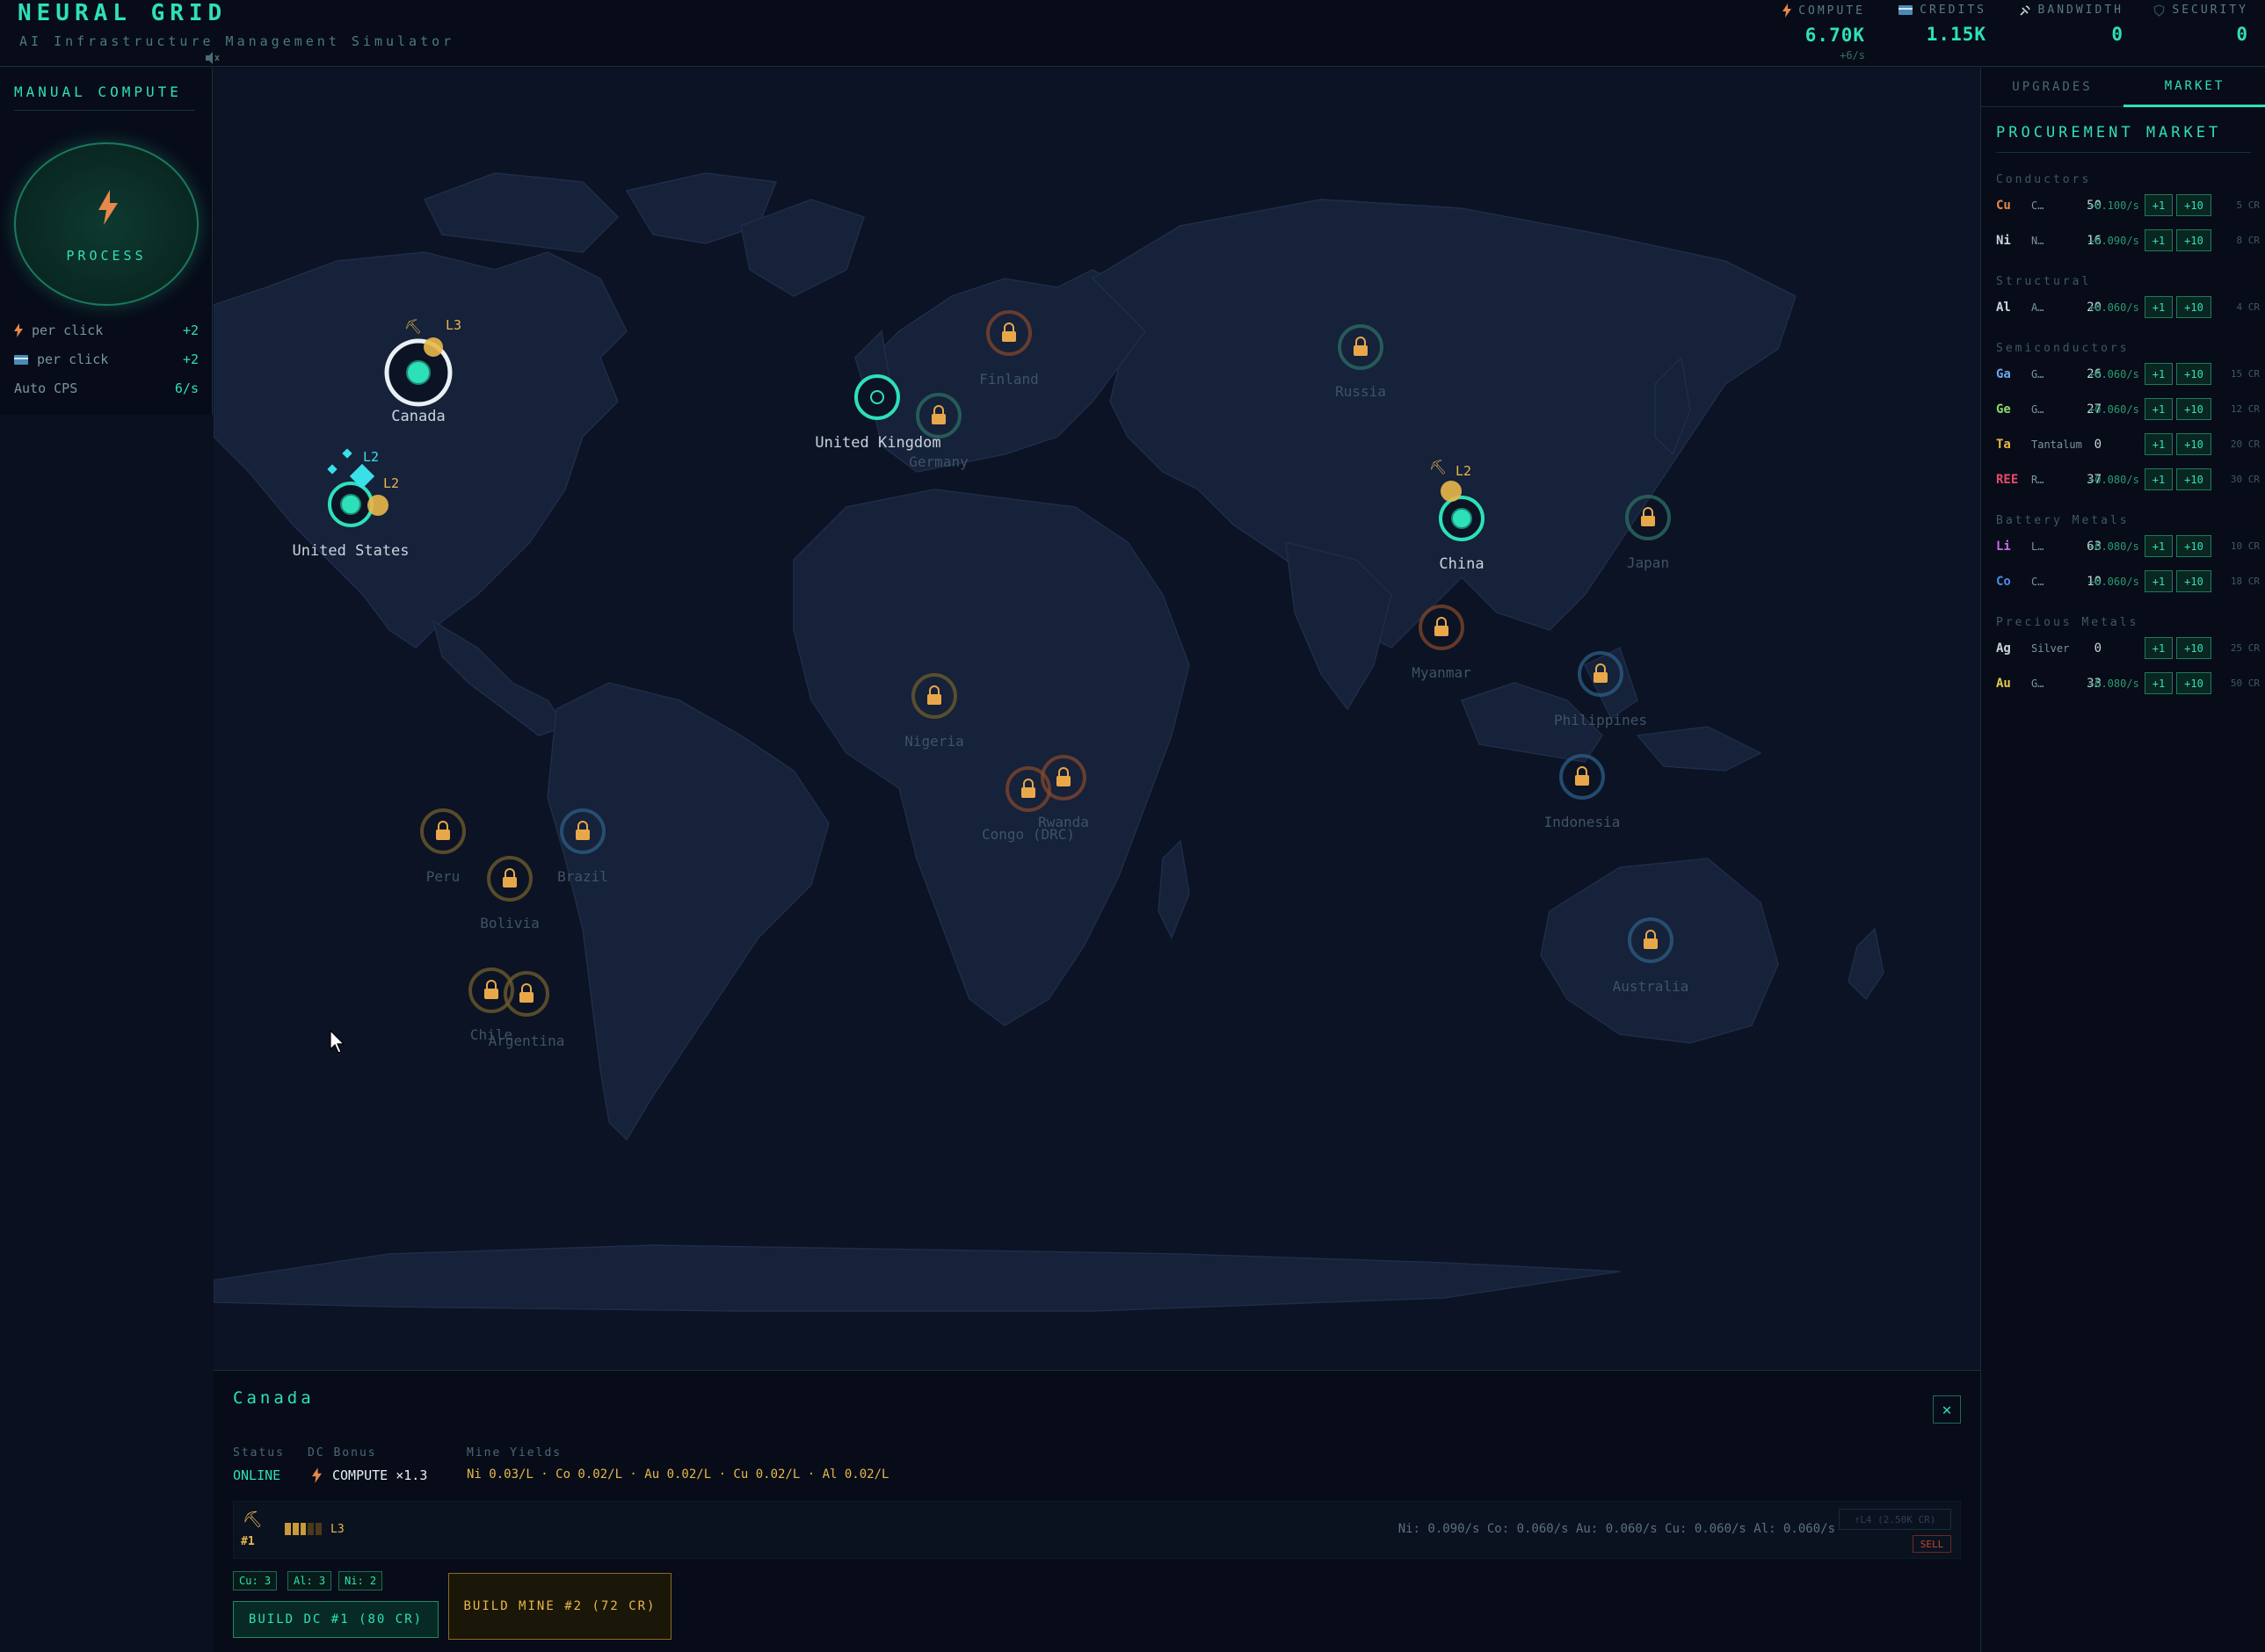 This screenshot has width=2265, height=1652. What do you see at coordinates (1956, 34) in the screenshot?
I see `stat-credits-value: 1.15K` at bounding box center [1956, 34].